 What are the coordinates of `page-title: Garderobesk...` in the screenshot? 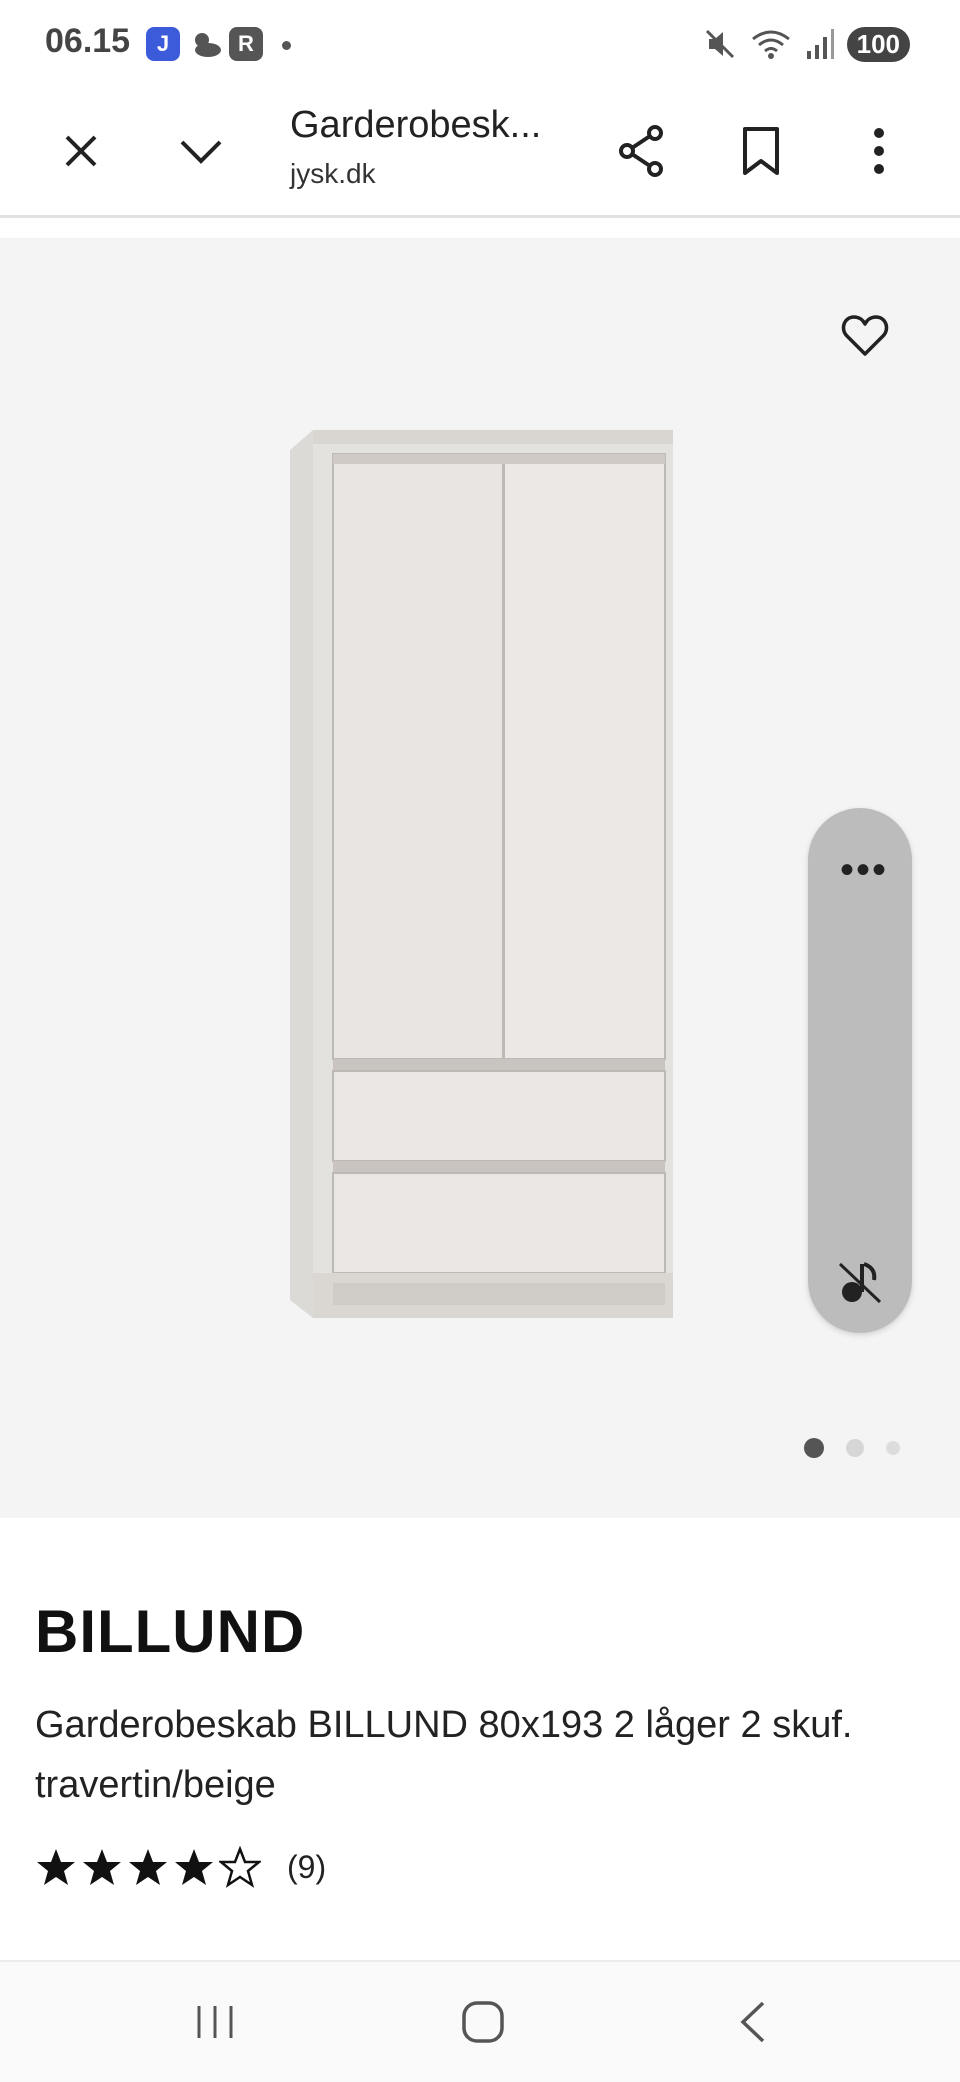 It's located at (415, 125).